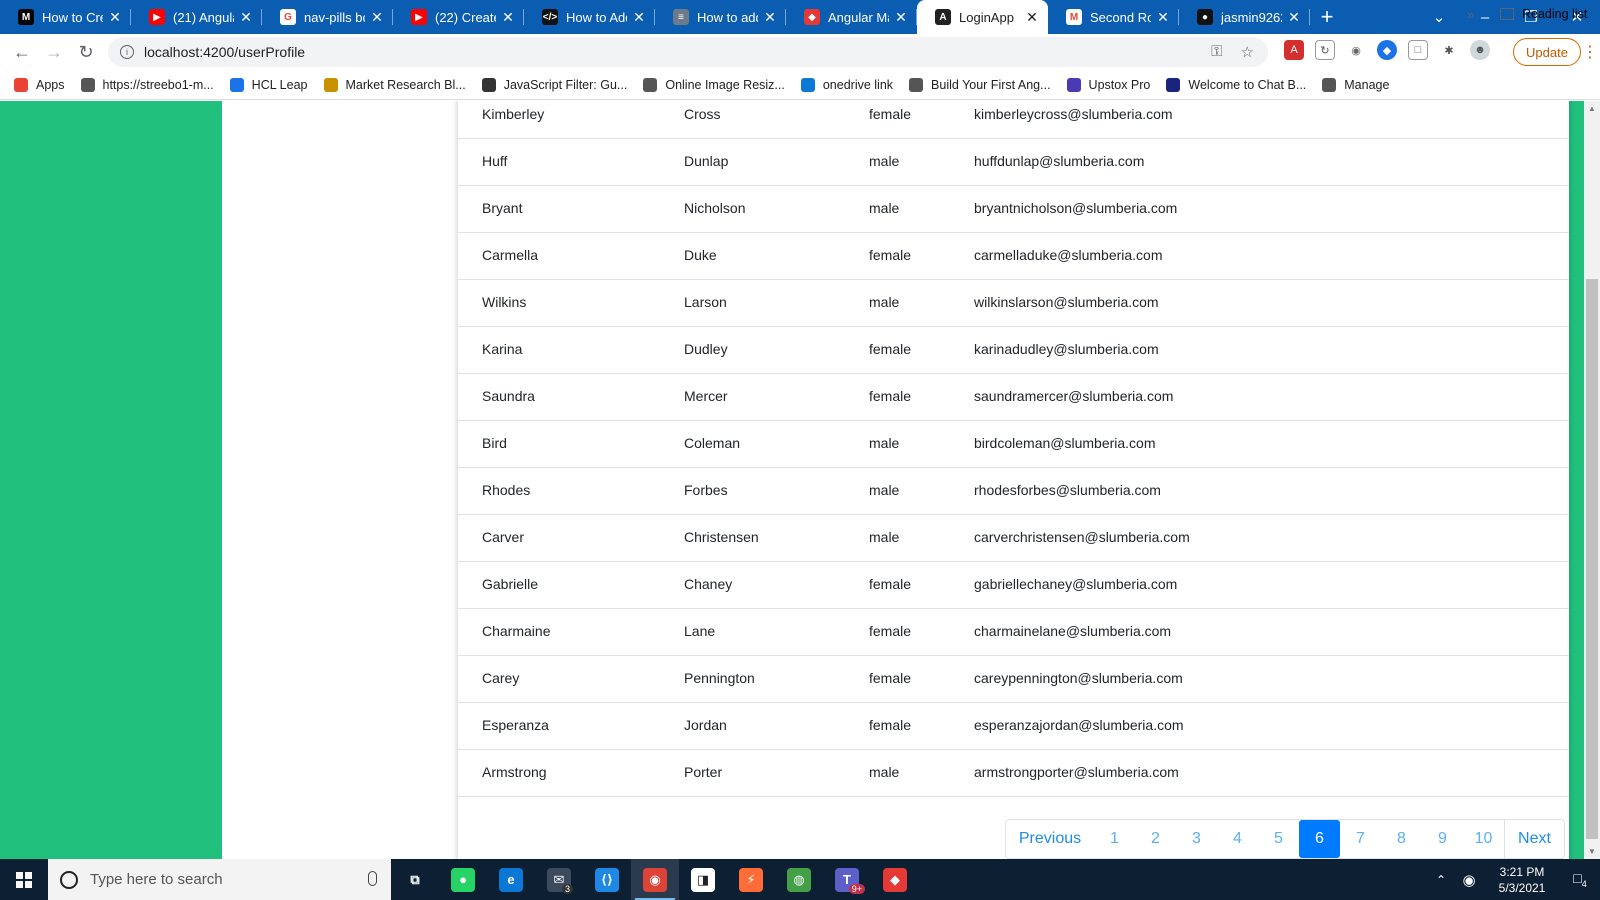 Image resolution: width=1600 pixels, height=900 pixels. I want to click on browser-tab: M Second Roun✕, so click(1113, 17).